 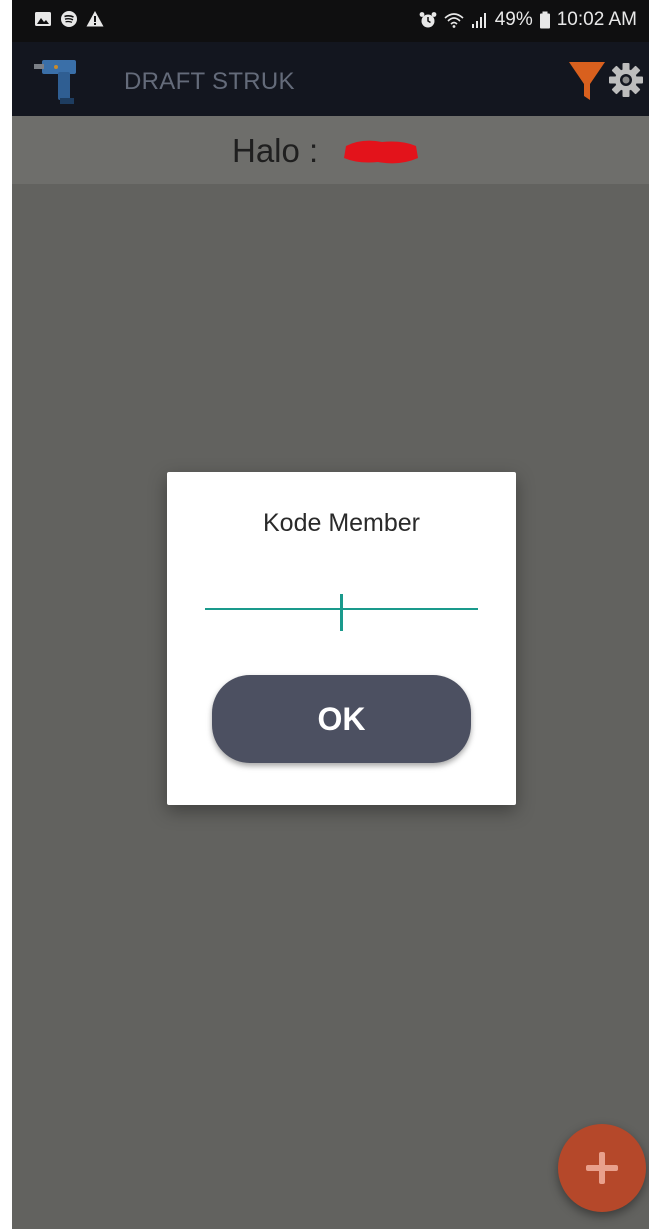 I want to click on member-code-dialog: Kode Member OK, so click(x=341, y=638).